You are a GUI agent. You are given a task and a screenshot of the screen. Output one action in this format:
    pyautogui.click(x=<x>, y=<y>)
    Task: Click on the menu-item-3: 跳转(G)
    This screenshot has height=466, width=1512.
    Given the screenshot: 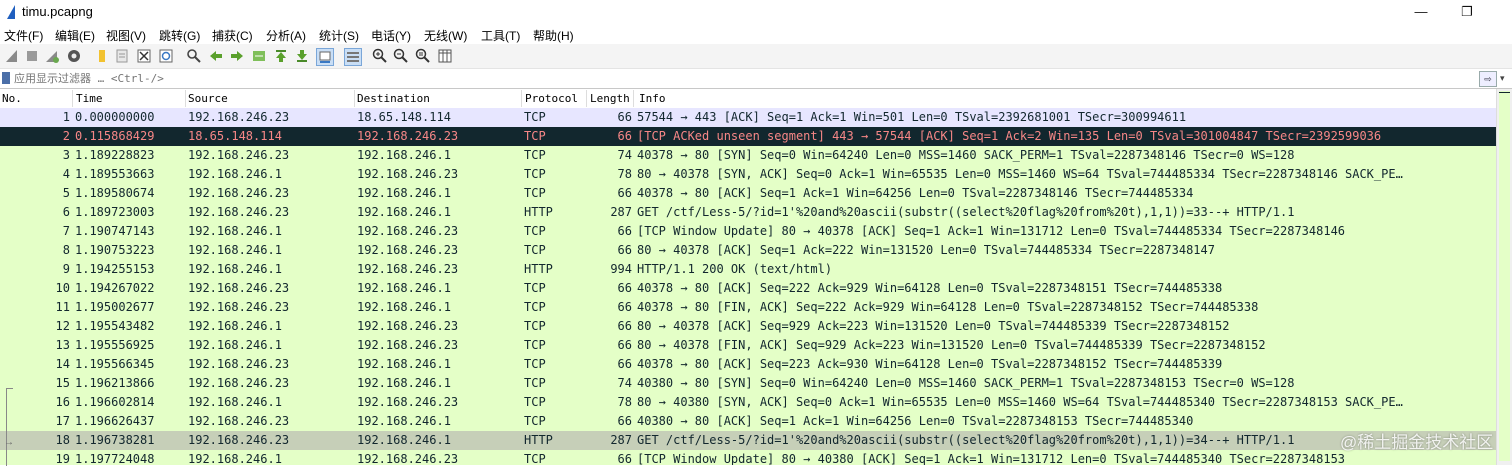 What is the action you would take?
    pyautogui.click(x=179, y=35)
    